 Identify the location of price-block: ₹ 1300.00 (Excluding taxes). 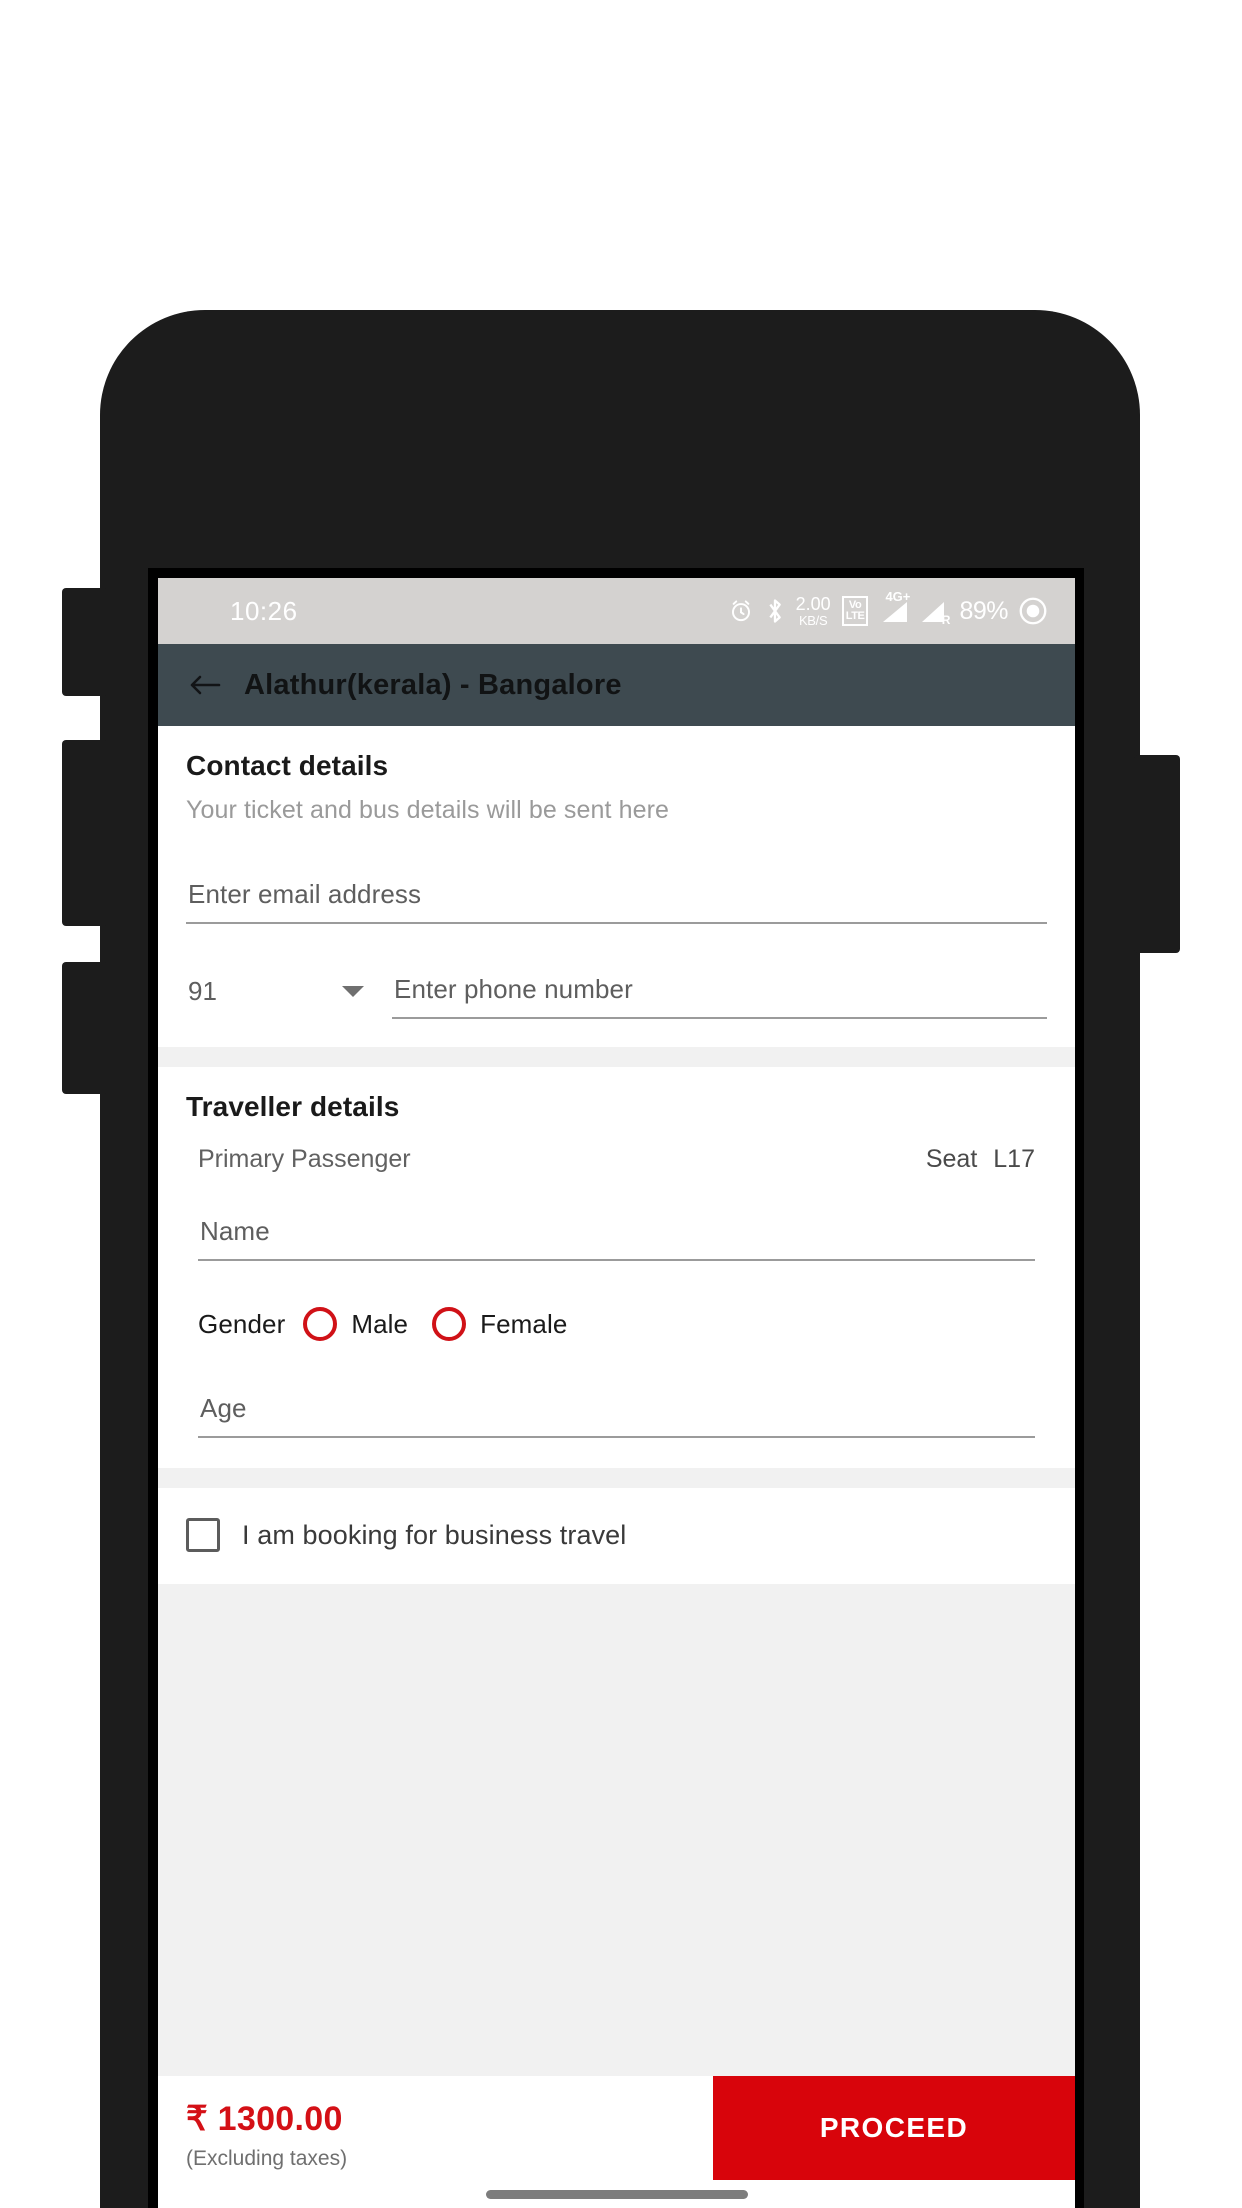
(435, 2128).